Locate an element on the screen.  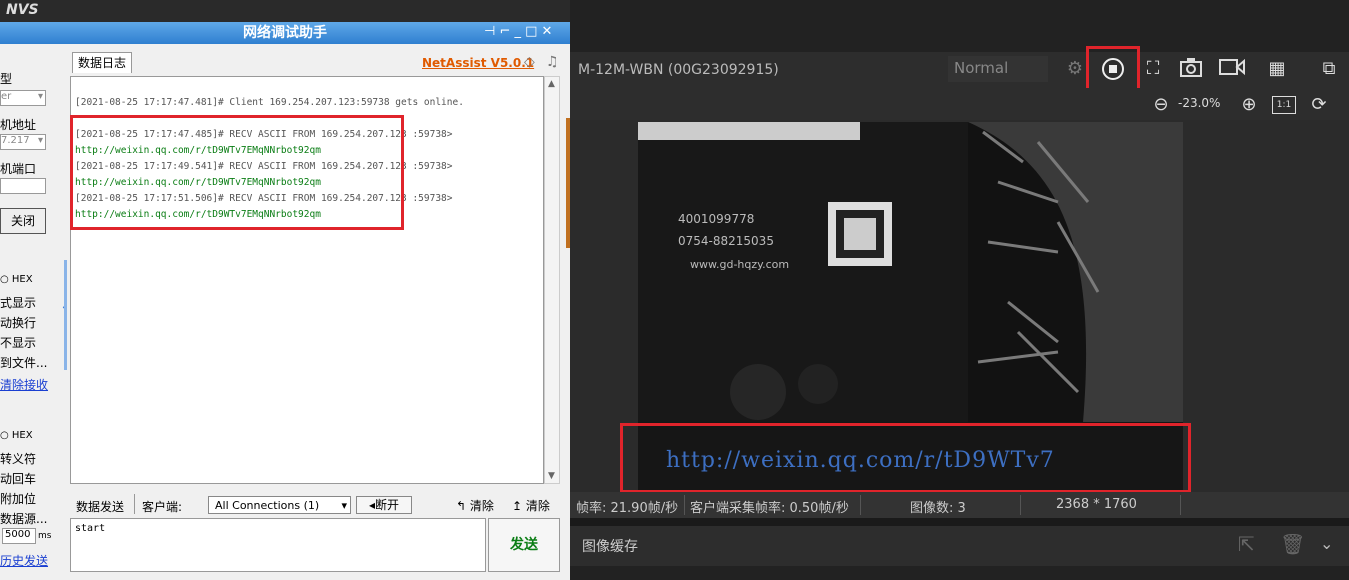
scroll-up-icon: ▲ is located at coordinates (551, 84).